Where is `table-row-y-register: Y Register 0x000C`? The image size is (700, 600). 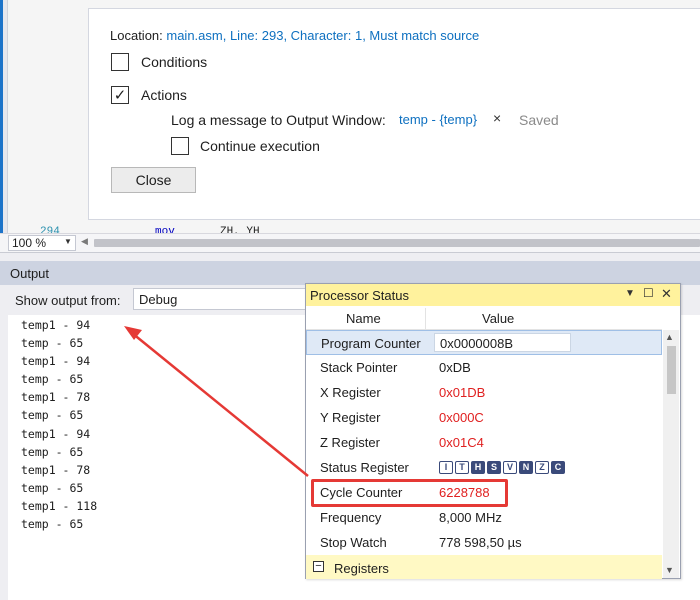 table-row-y-register: Y Register 0x000C is located at coordinates (484, 417).